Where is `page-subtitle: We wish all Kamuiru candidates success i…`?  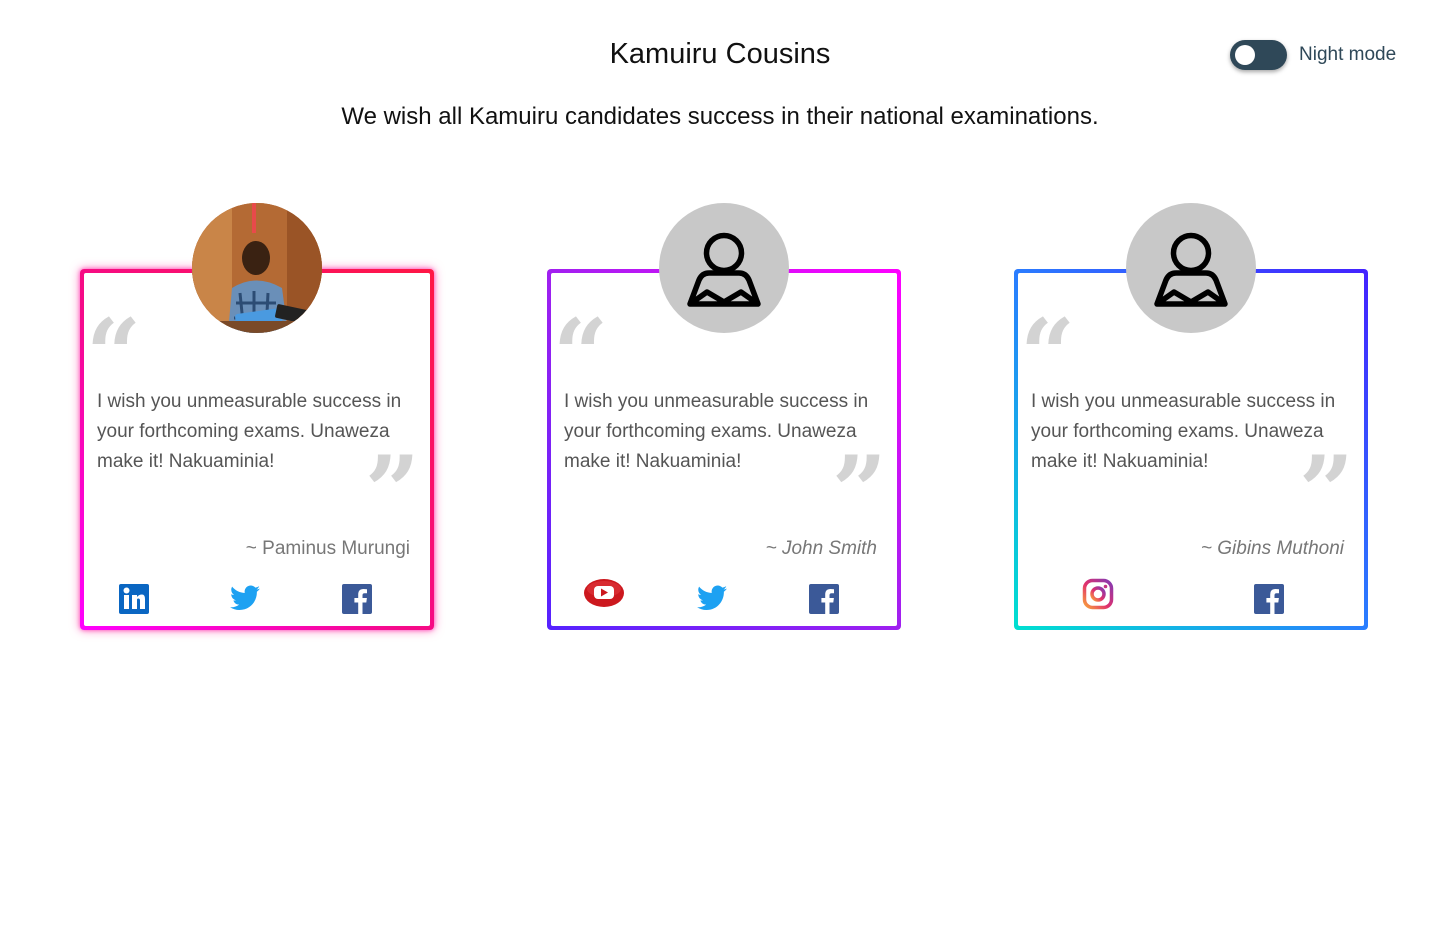 page-subtitle: We wish all Kamuiru candidates success i… is located at coordinates (720, 116).